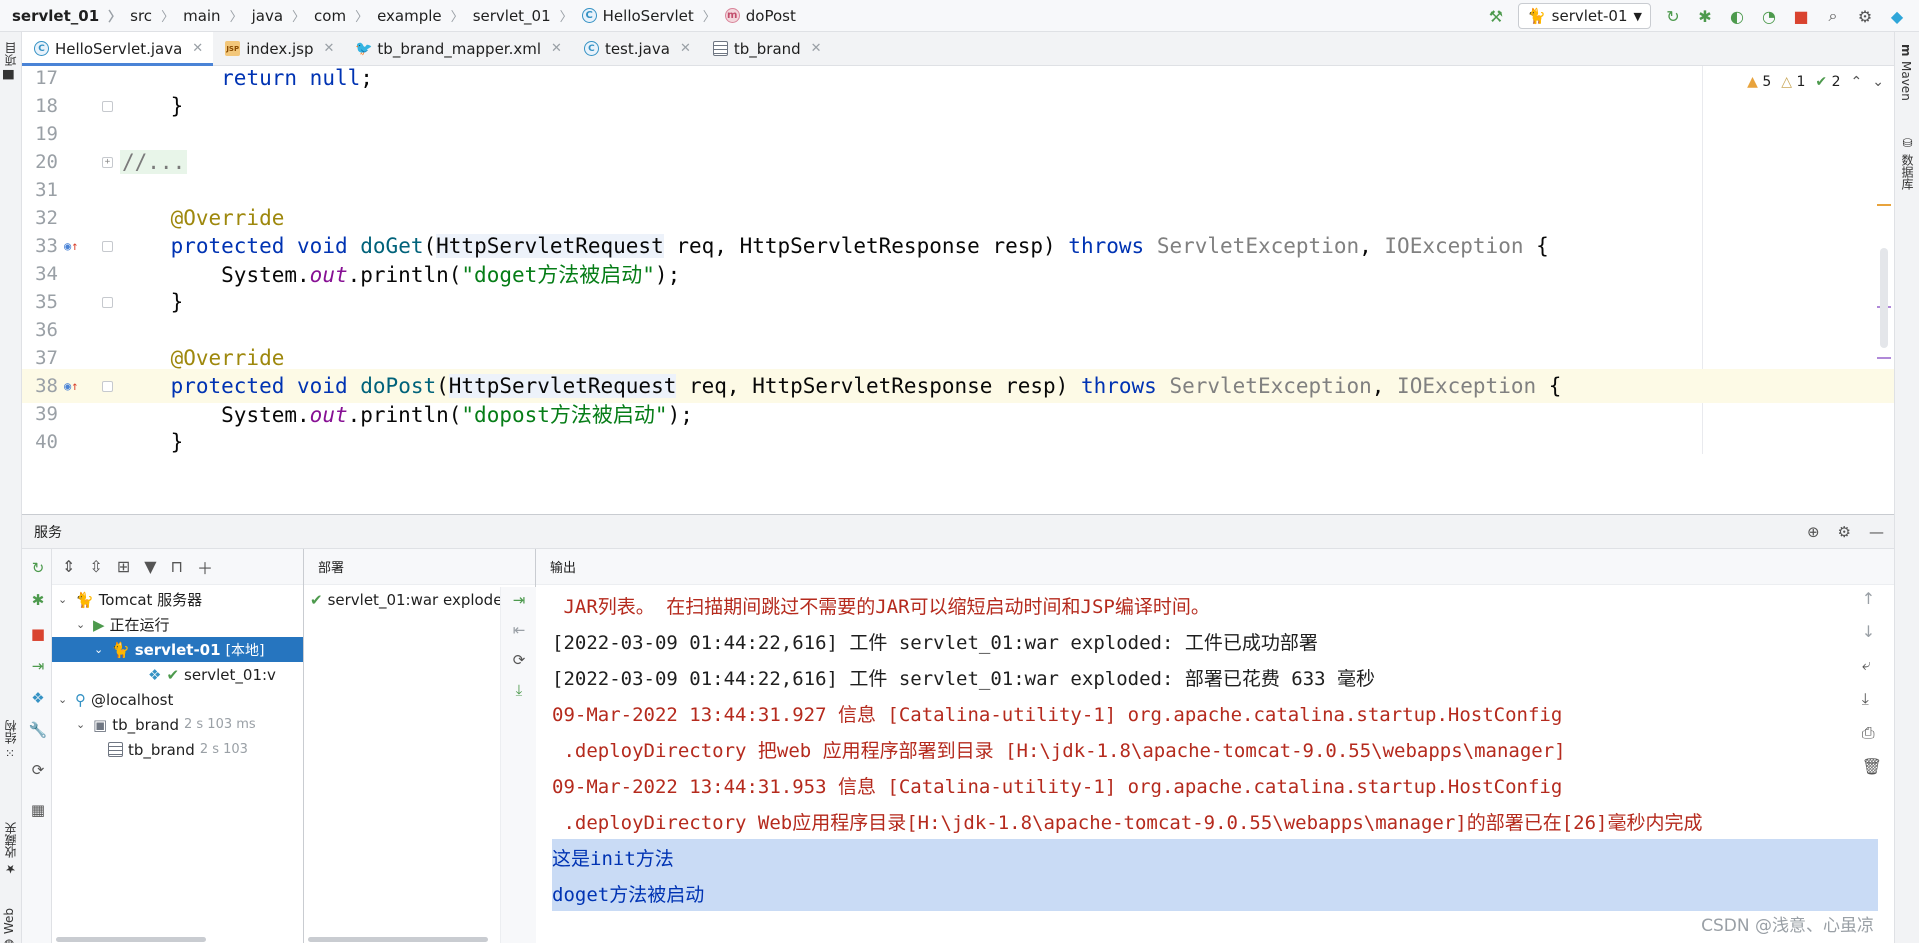  What do you see at coordinates (1907, 163) in the screenshot?
I see `database-tool-tab: ⛁ 数据库` at bounding box center [1907, 163].